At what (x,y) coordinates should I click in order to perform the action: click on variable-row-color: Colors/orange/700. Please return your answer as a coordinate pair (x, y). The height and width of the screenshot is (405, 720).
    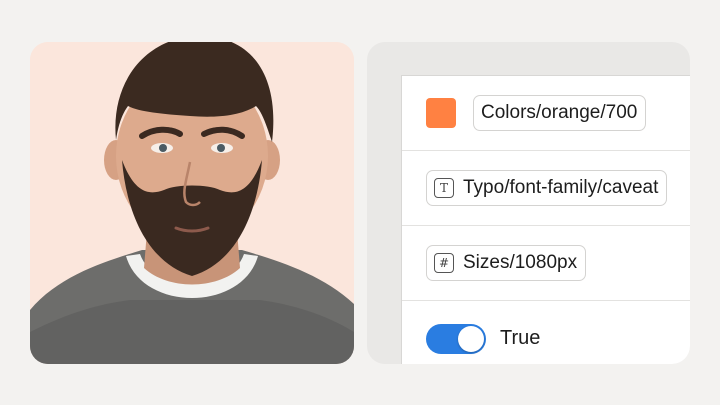
    Looking at the image, I should click on (546, 113).